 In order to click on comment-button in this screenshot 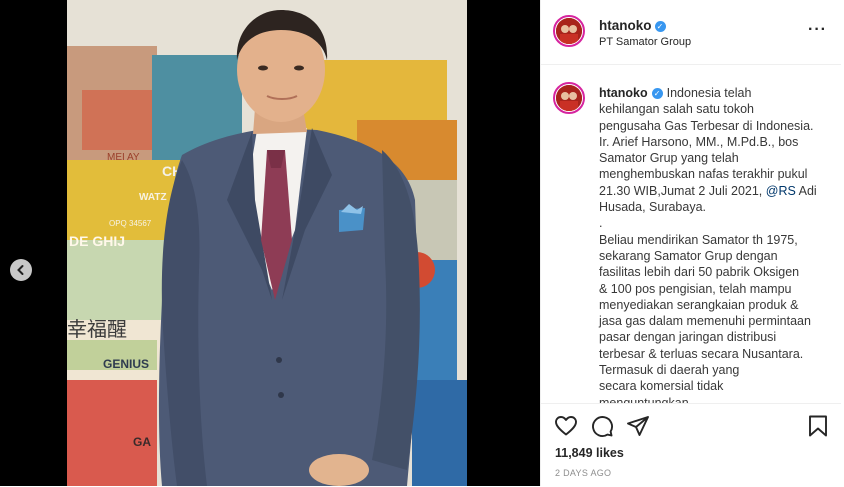, I will do `click(602, 428)`.